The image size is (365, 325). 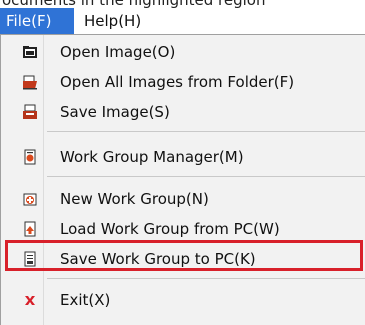 I want to click on menu-item-label: Open Image(O), so click(x=118, y=52).